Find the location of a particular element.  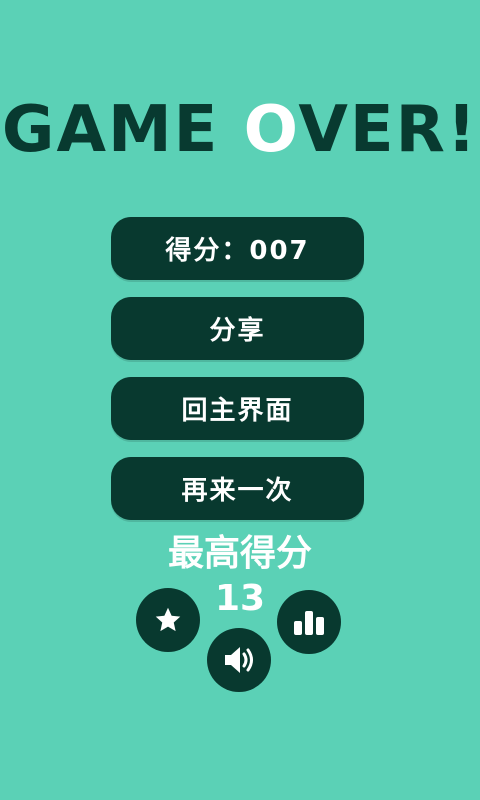

home-label: 回主界面 is located at coordinates (237, 411).